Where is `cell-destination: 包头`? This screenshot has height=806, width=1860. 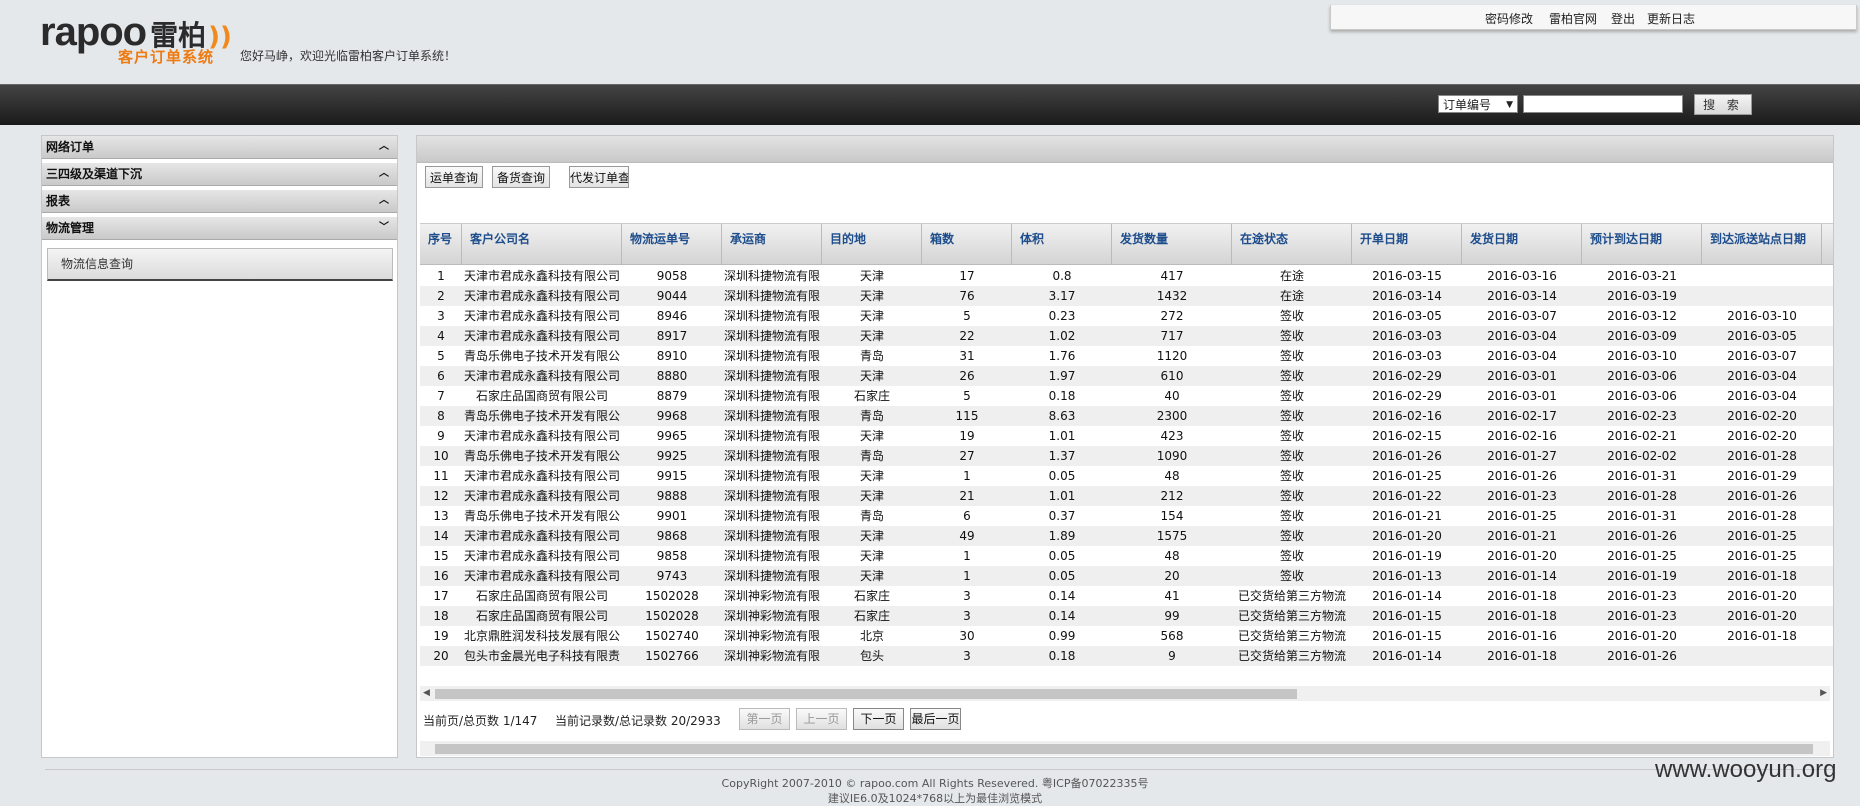
cell-destination: 包头 is located at coordinates (871, 656).